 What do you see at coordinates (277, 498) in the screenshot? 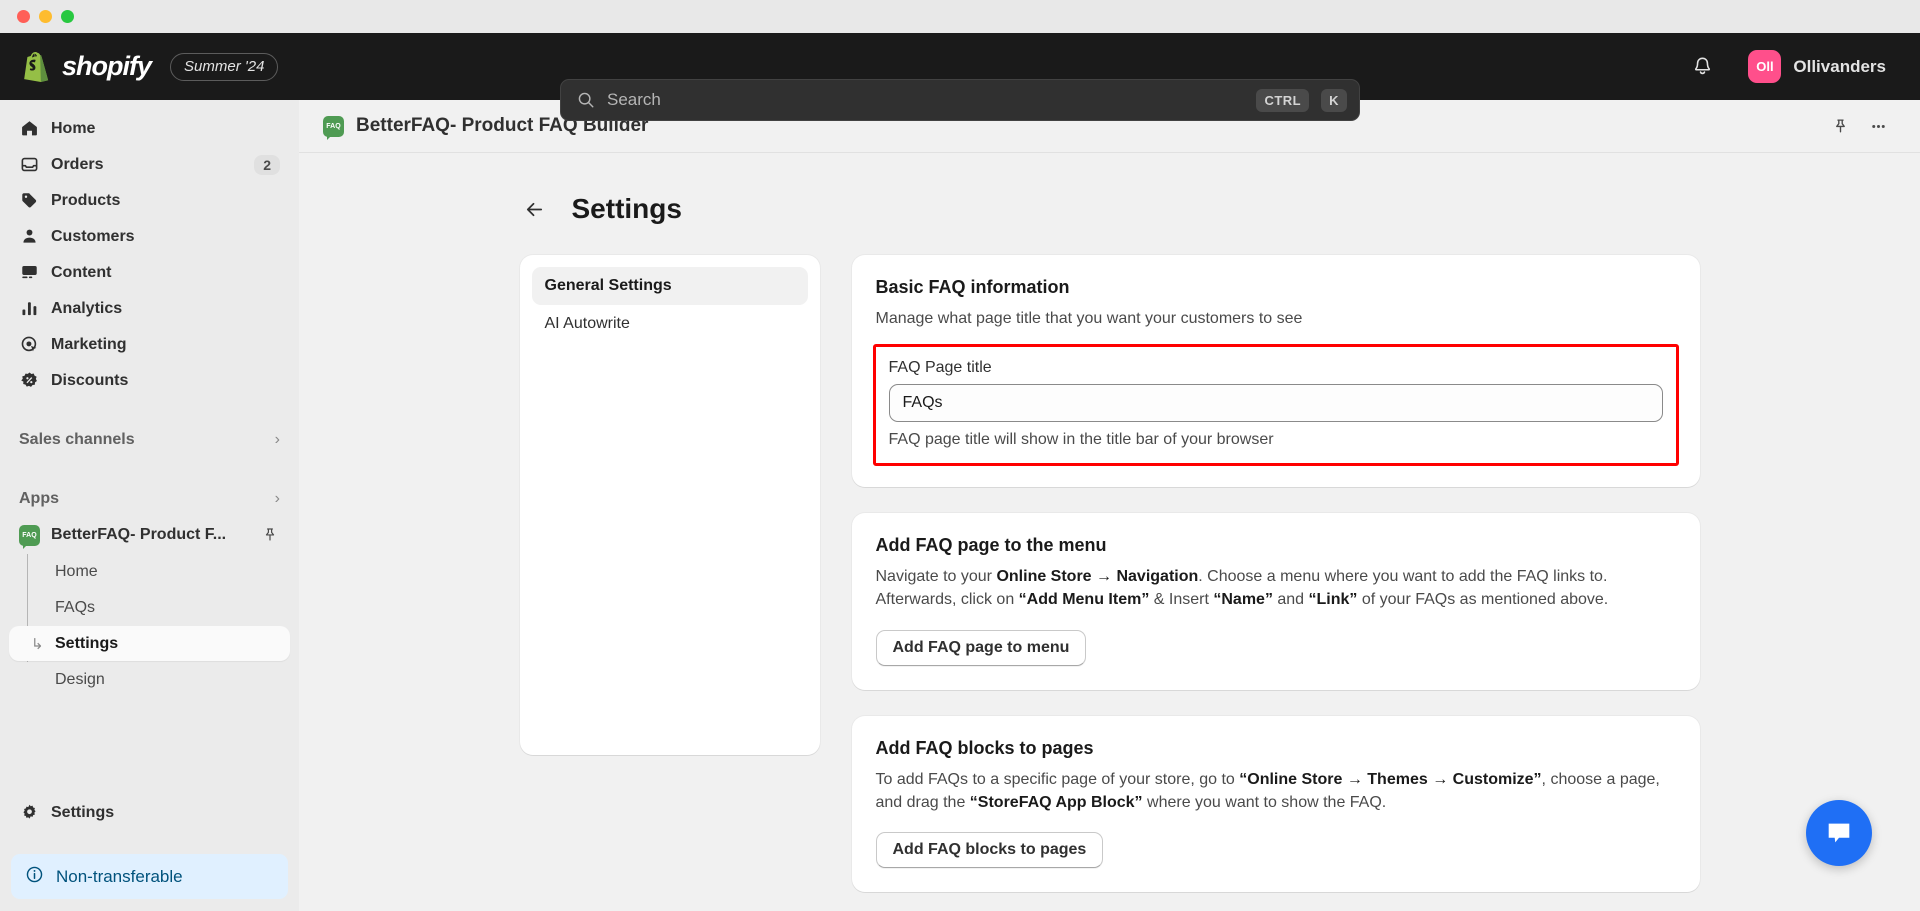
I see `chevron-right-icon: ›` at bounding box center [277, 498].